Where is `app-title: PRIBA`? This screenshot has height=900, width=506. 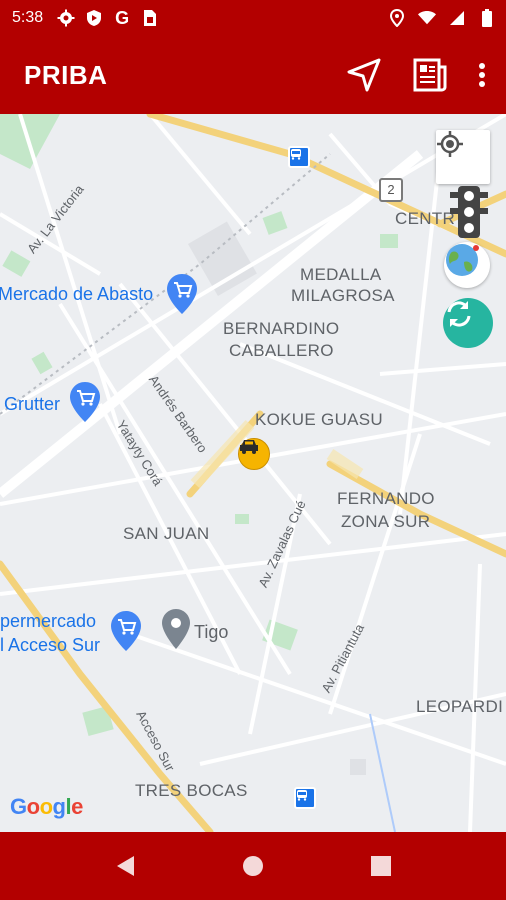 app-title: PRIBA is located at coordinates (66, 74).